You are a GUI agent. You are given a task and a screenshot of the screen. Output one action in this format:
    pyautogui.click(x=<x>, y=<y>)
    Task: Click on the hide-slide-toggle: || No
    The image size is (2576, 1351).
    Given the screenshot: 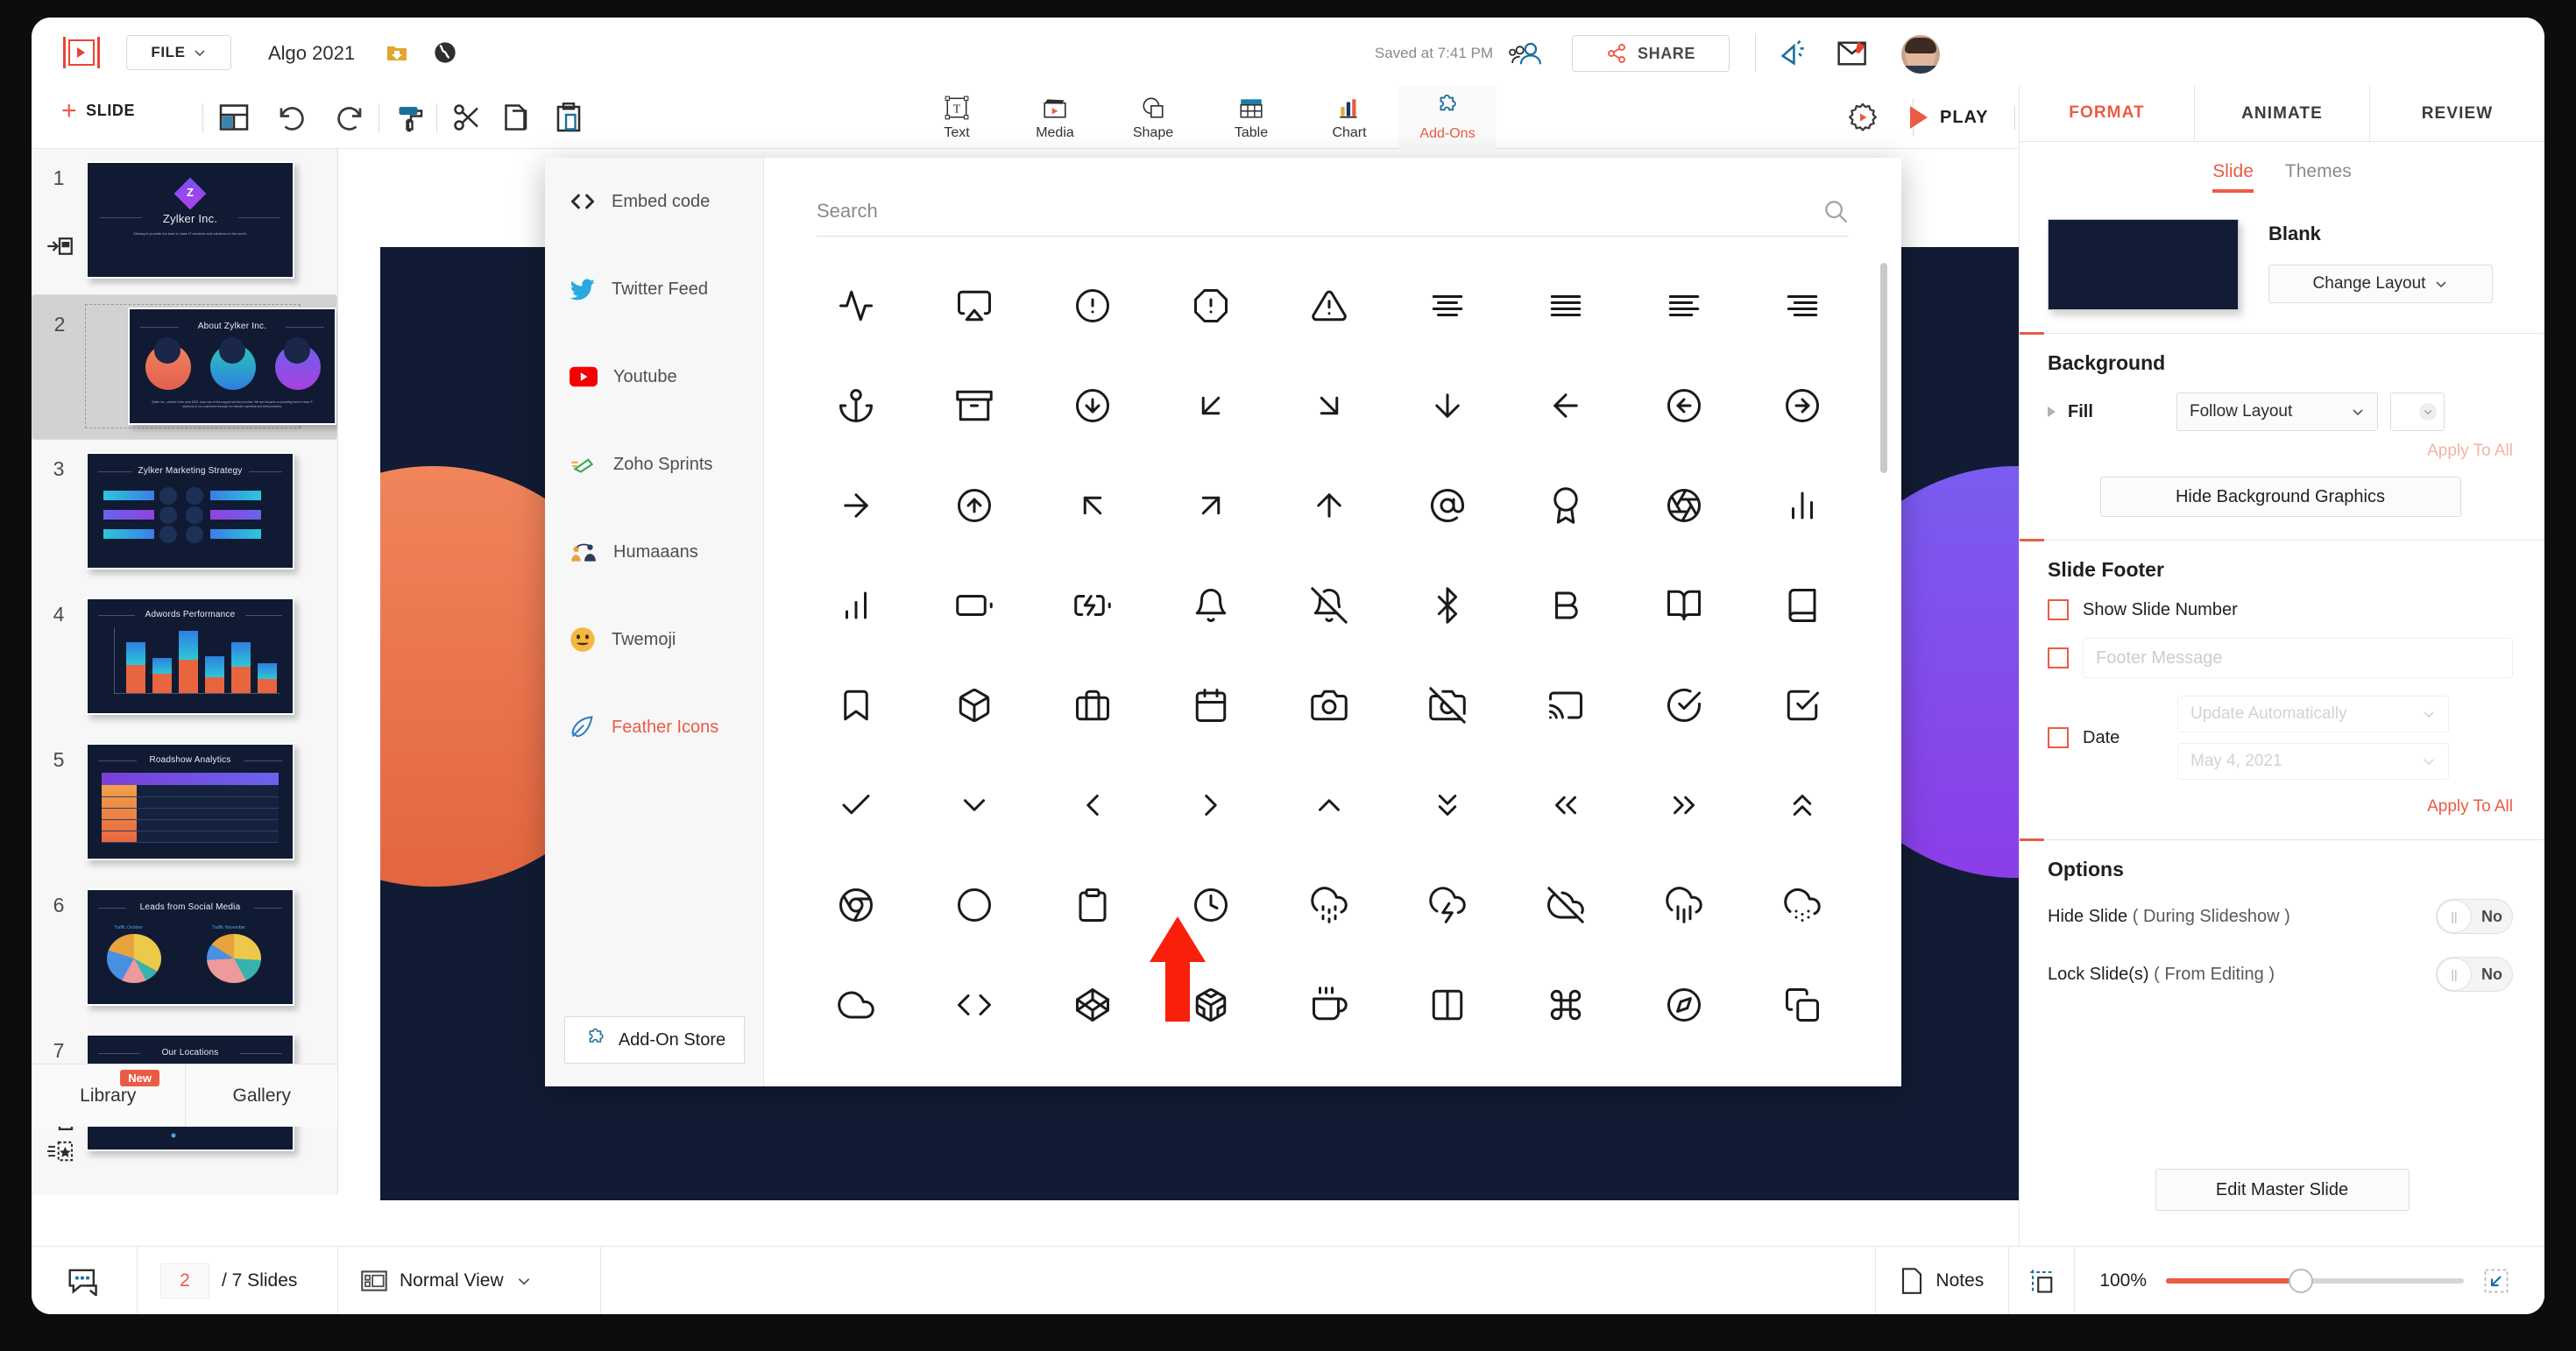 What is the action you would take?
    pyautogui.click(x=2474, y=916)
    